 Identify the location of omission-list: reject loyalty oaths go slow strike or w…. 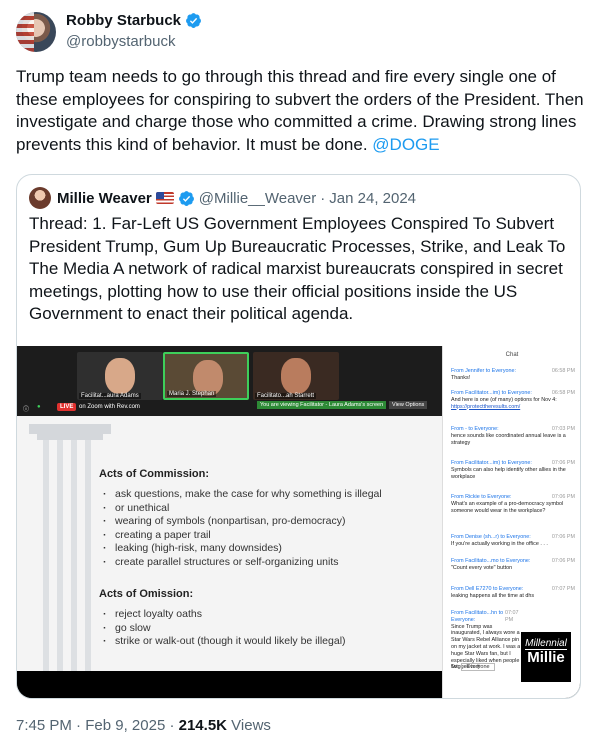
(224, 628).